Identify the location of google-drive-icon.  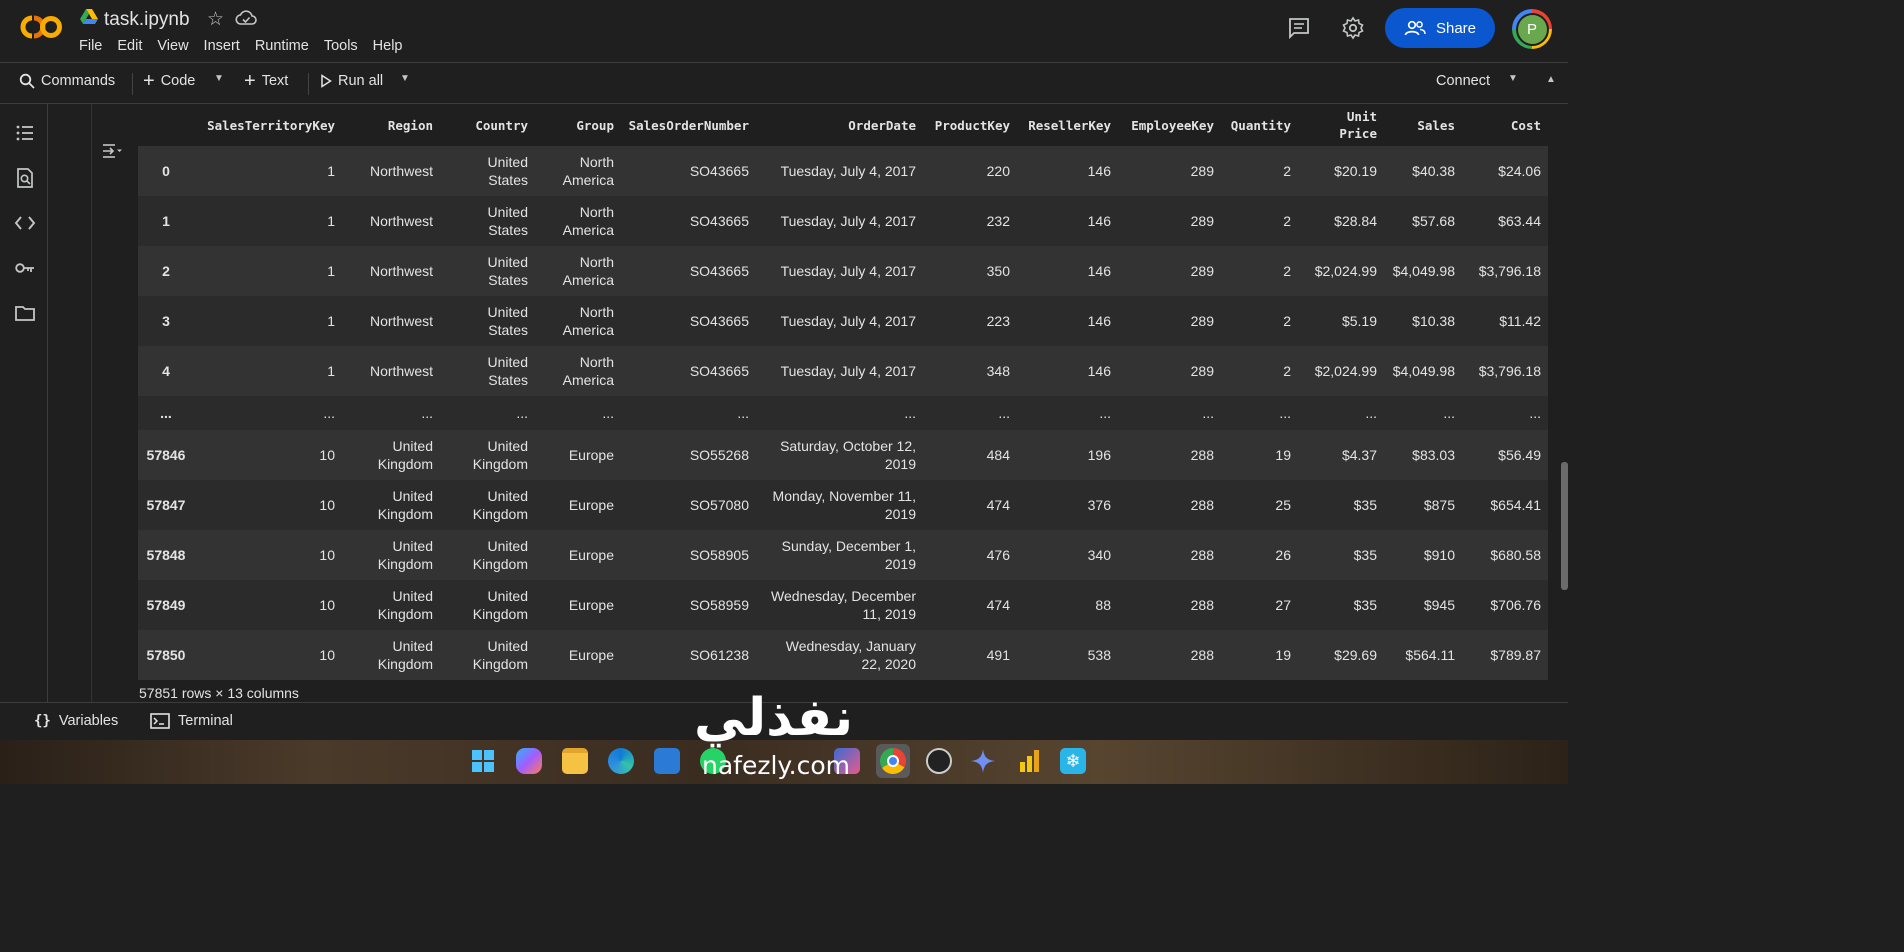
(89, 17).